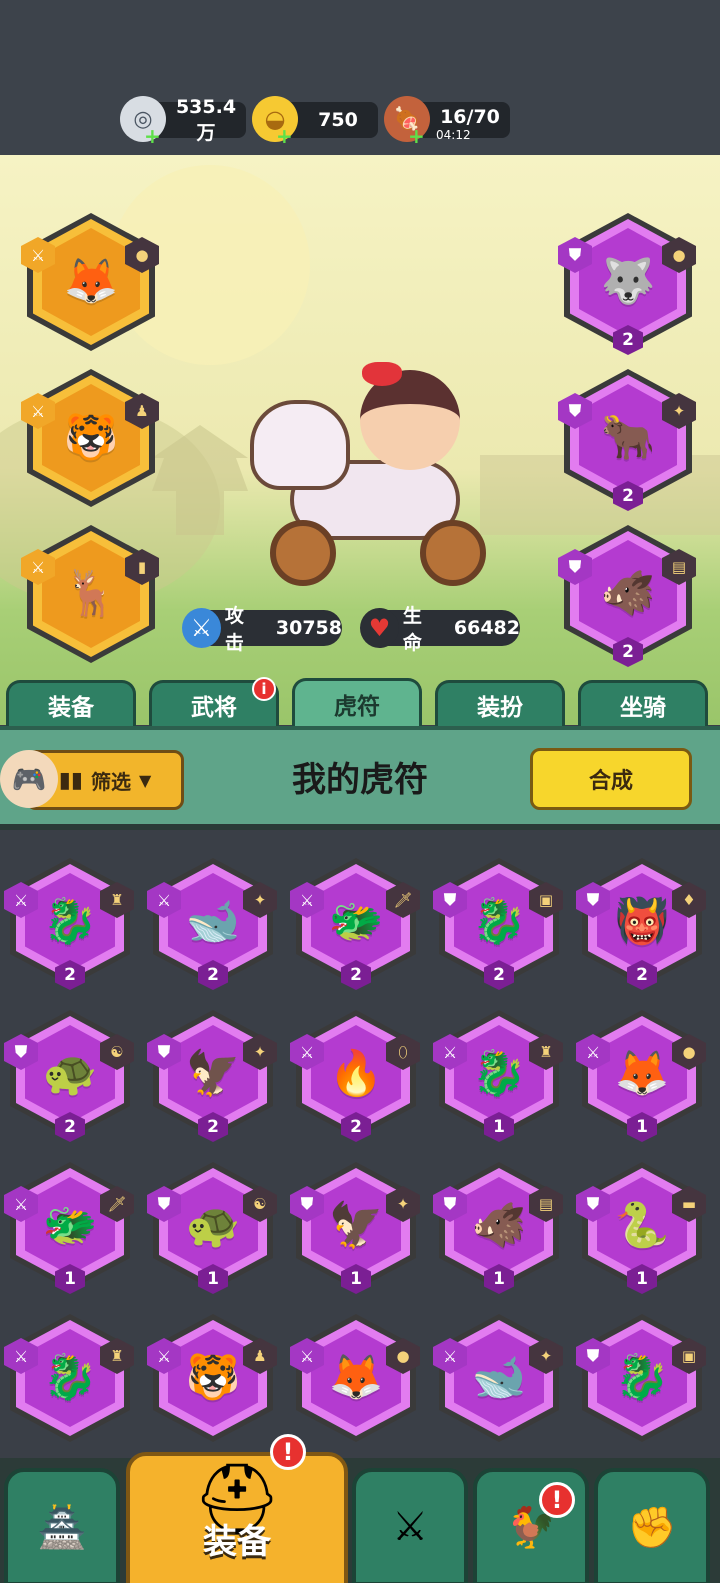 The height and width of the screenshot is (1583, 720). I want to click on bottom-navigation: 🏯 ⛑ 装备! ⚔ 🐓! ✊, so click(360, 1508).